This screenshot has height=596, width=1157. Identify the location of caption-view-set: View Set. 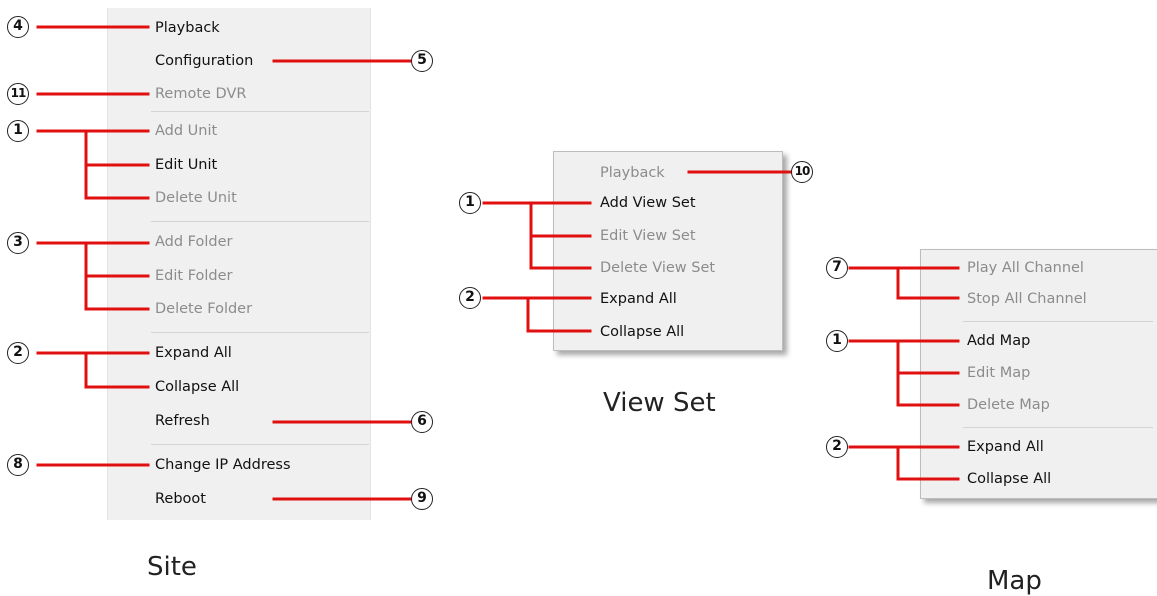
(659, 403).